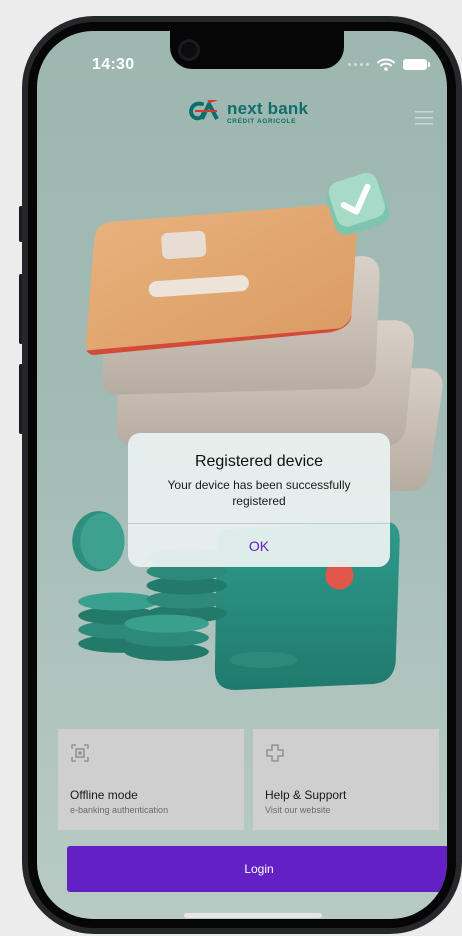  Describe the element at coordinates (119, 810) in the screenshot. I see `offline-mode-subtitle: e-banking authentication` at that location.